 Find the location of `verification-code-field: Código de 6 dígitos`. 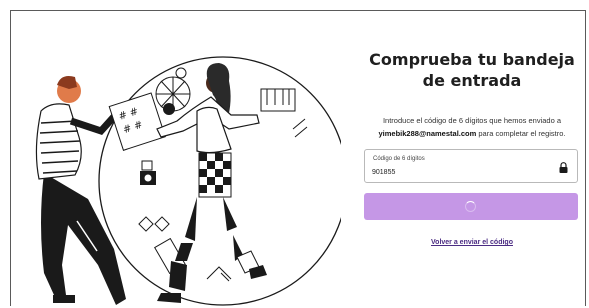

verification-code-field: Código de 6 dígitos is located at coordinates (471, 166).